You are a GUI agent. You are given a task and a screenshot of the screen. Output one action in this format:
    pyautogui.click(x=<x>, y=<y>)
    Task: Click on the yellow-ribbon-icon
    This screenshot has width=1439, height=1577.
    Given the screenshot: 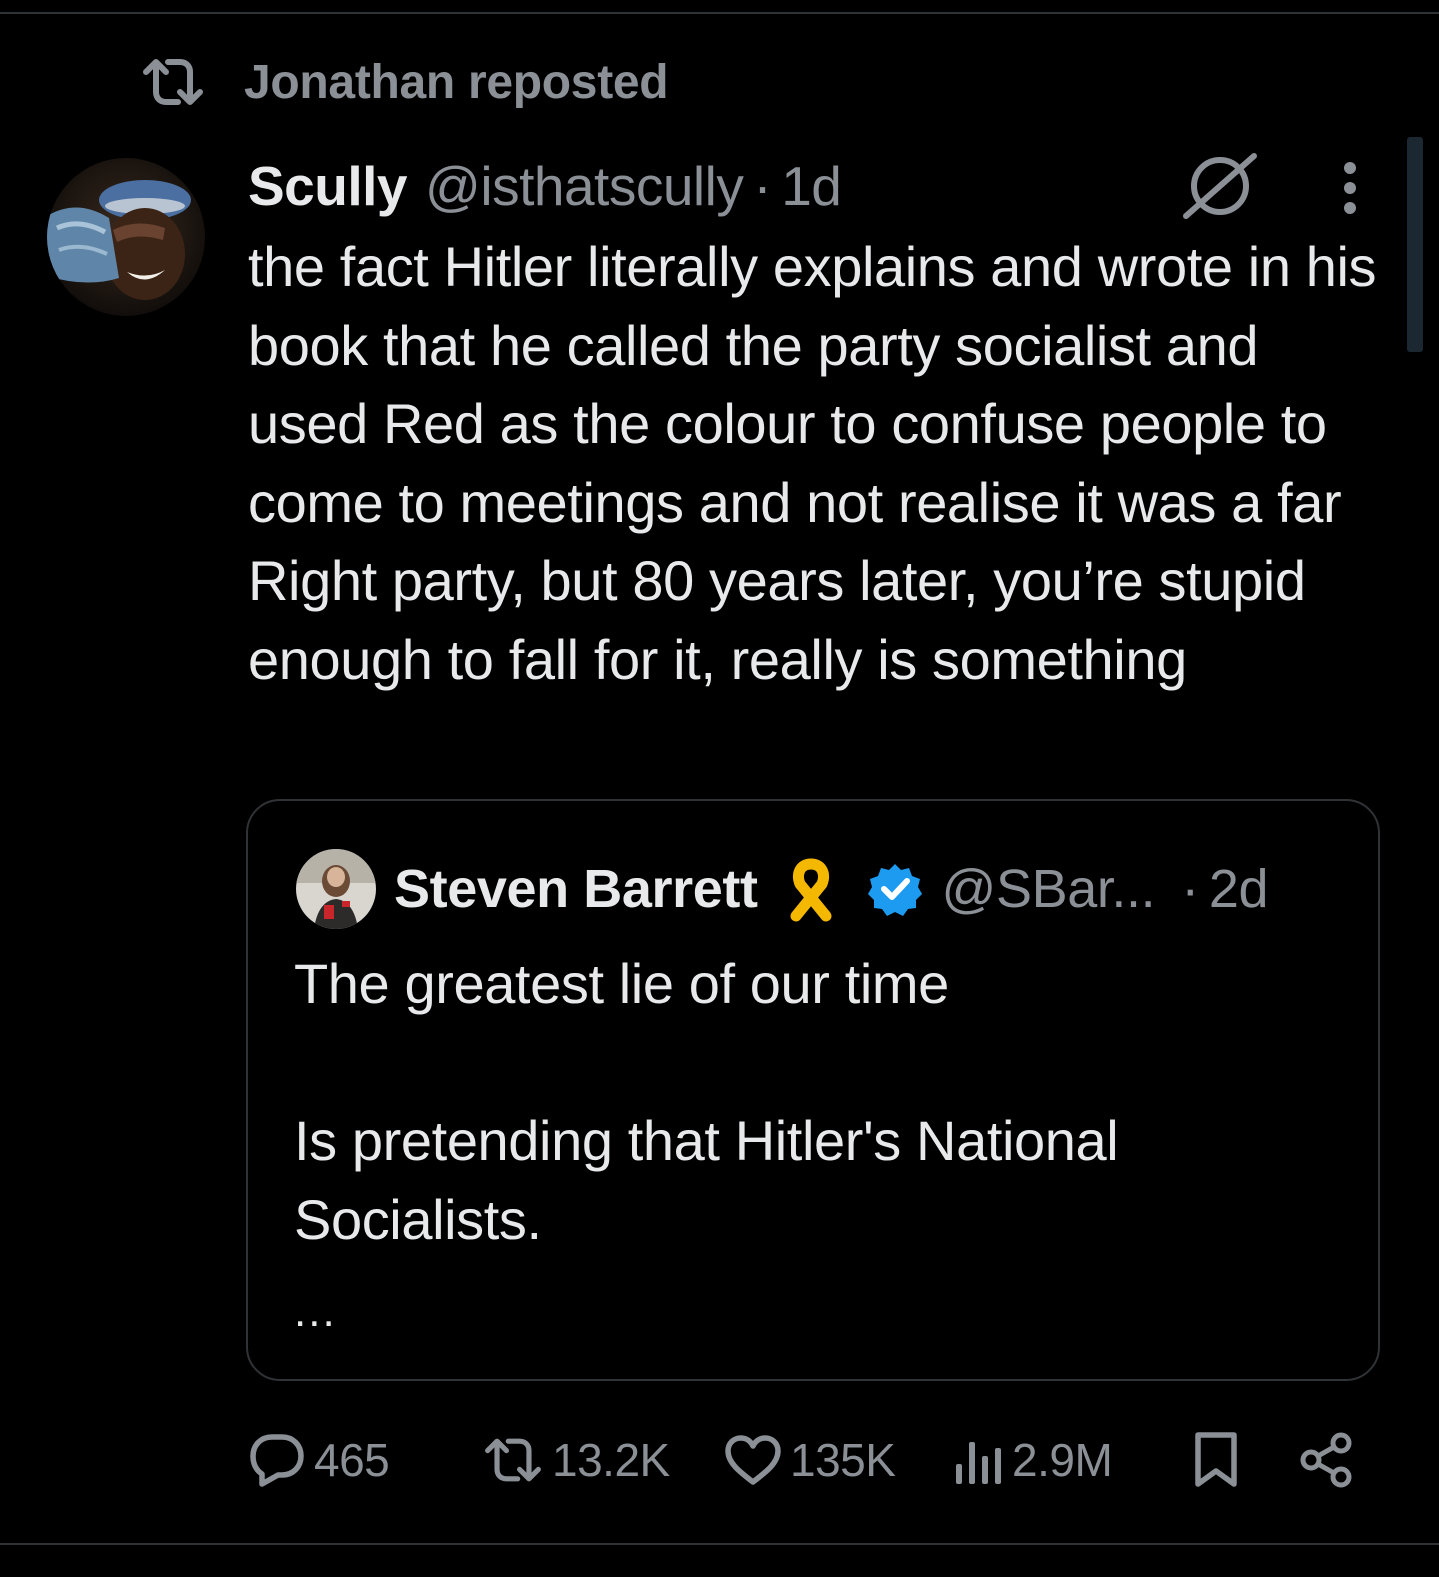 What is the action you would take?
    pyautogui.click(x=811, y=889)
    